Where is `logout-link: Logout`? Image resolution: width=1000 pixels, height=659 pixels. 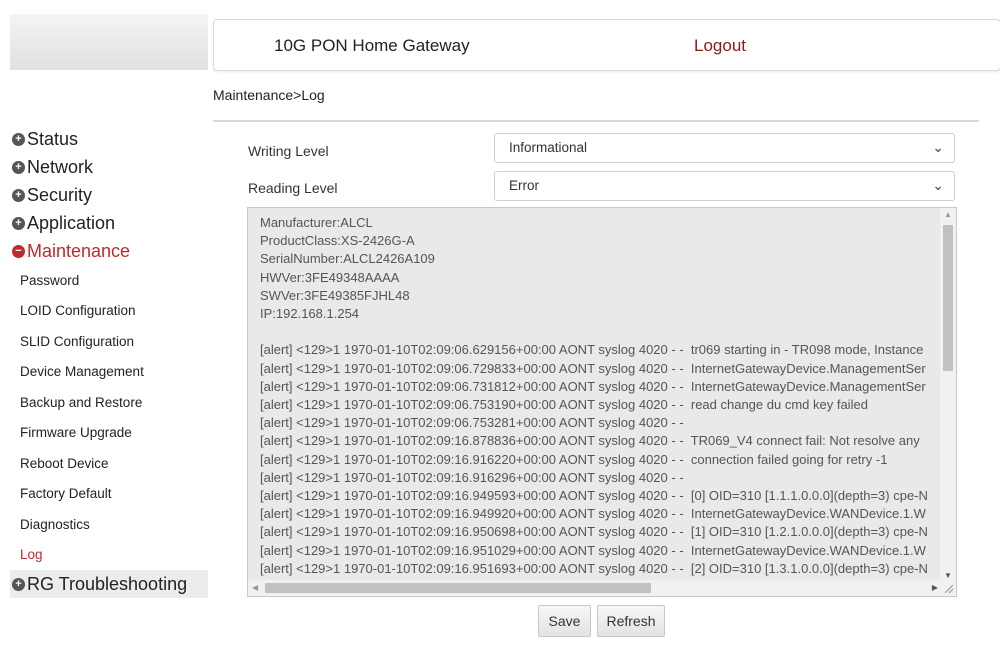 logout-link: Logout is located at coordinates (720, 46).